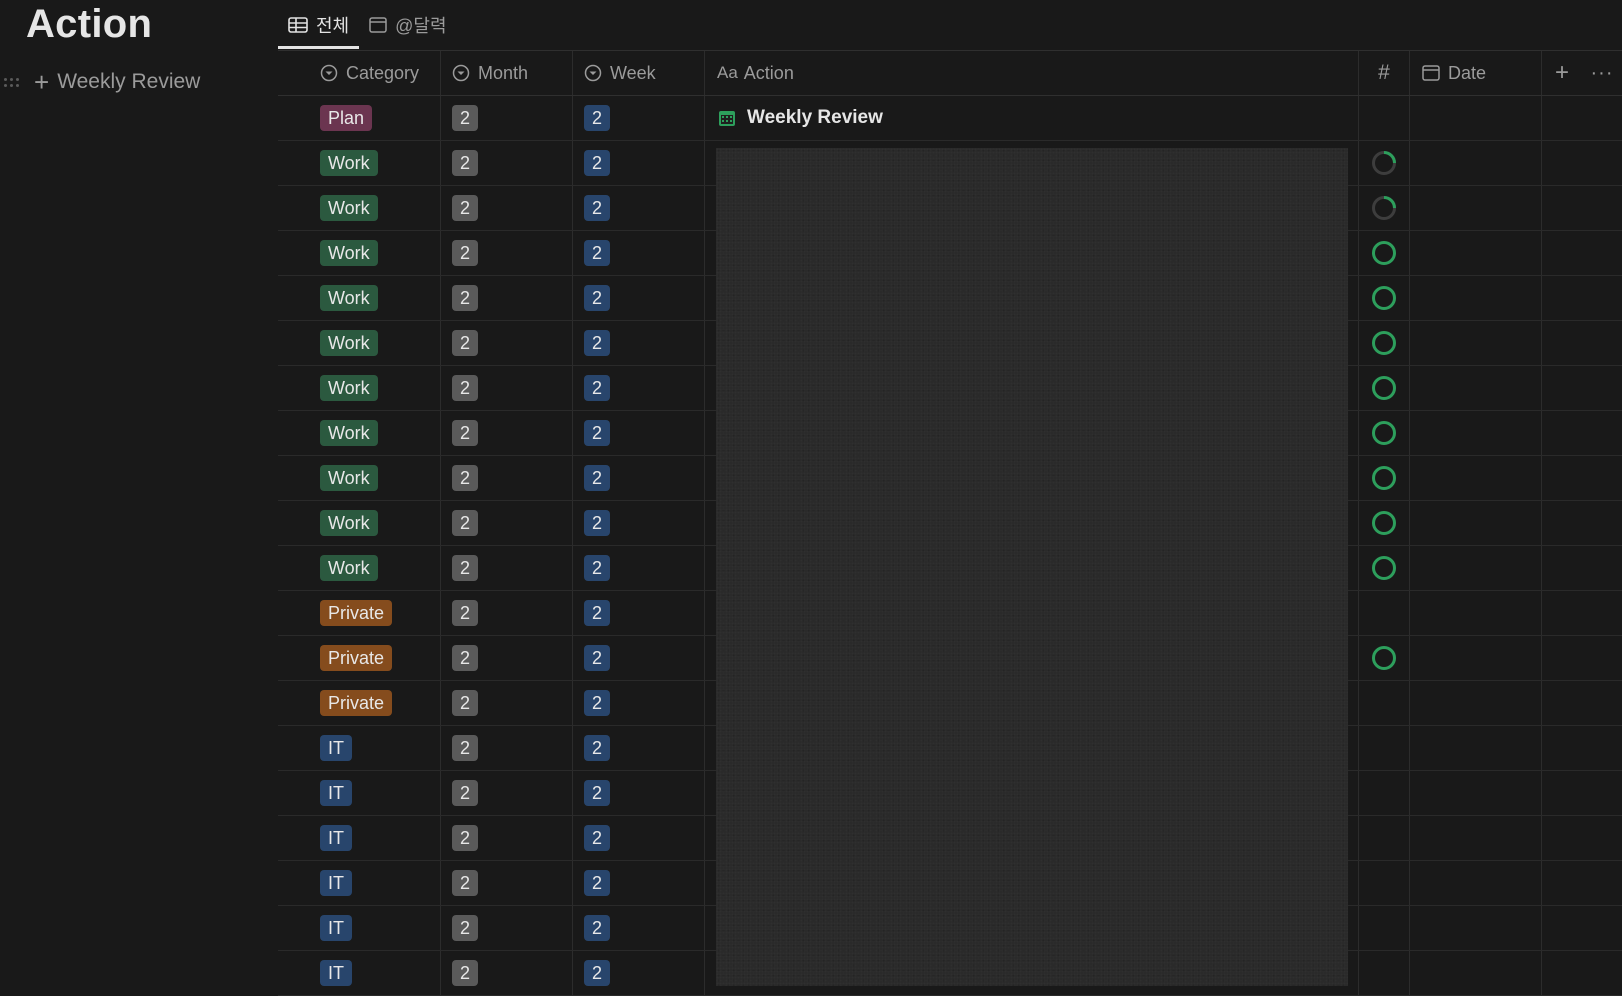 Image resolution: width=1622 pixels, height=996 pixels. I want to click on column-header-category: Category, so click(359, 73).